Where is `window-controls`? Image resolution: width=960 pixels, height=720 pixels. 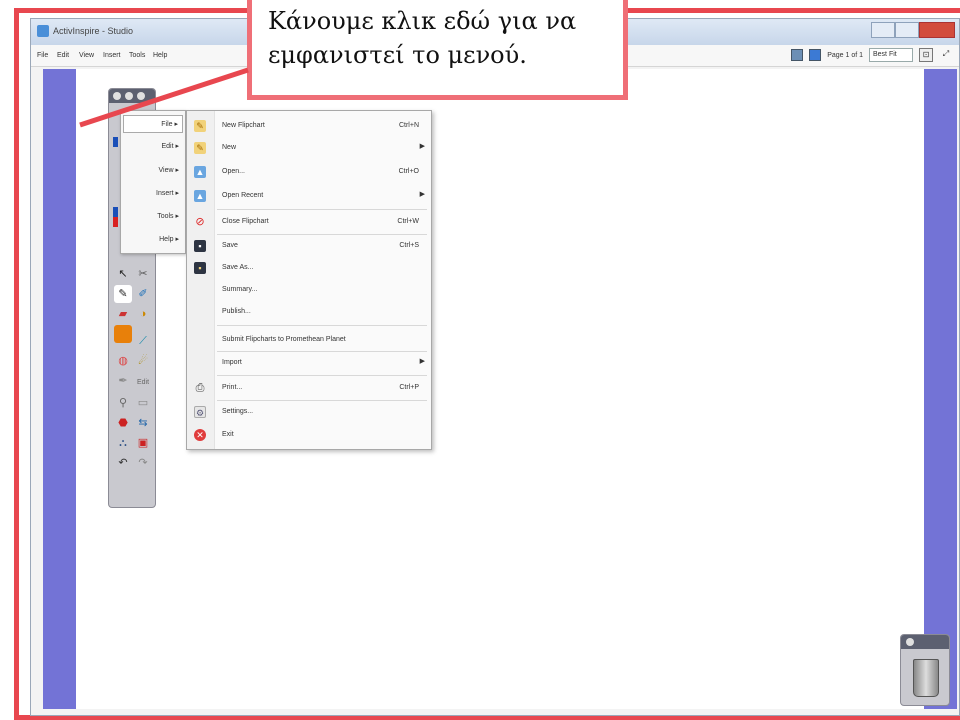 window-controls is located at coordinates (913, 30).